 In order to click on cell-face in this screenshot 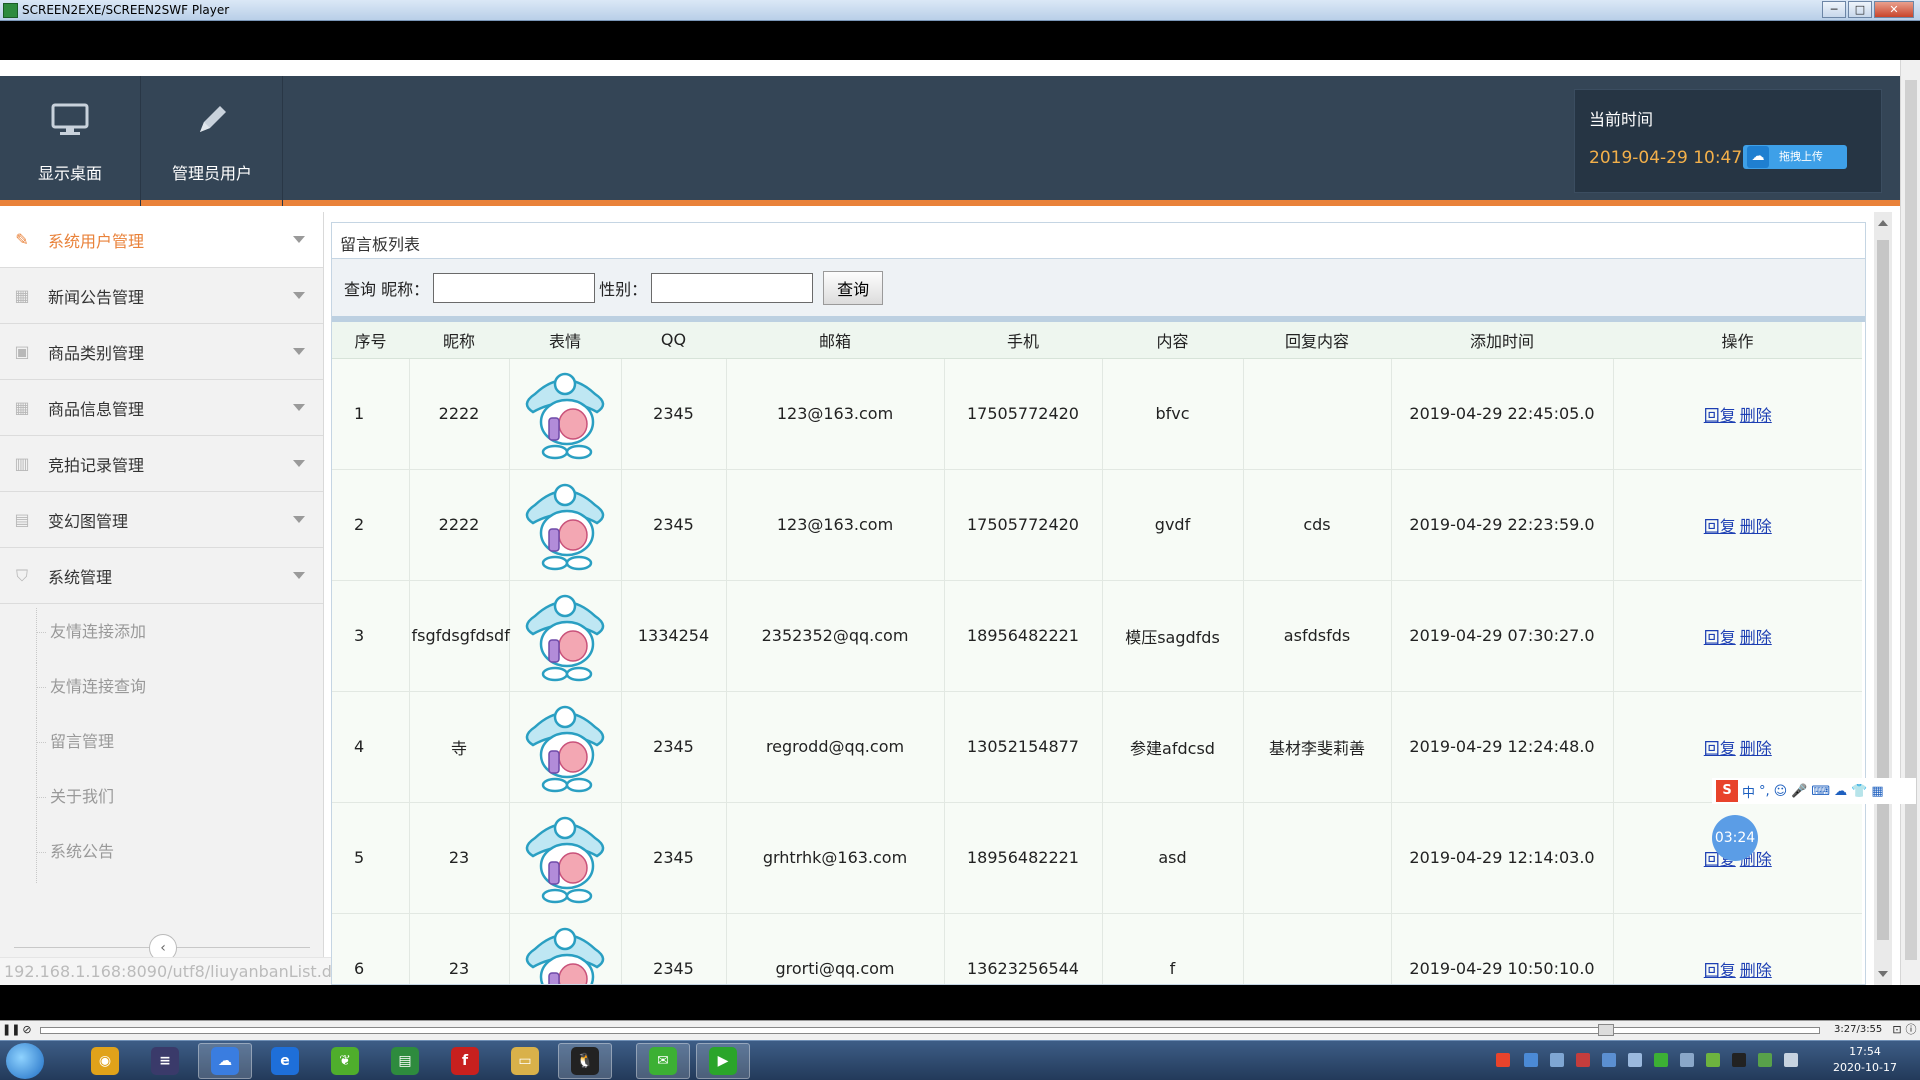, I will do `click(565, 636)`.